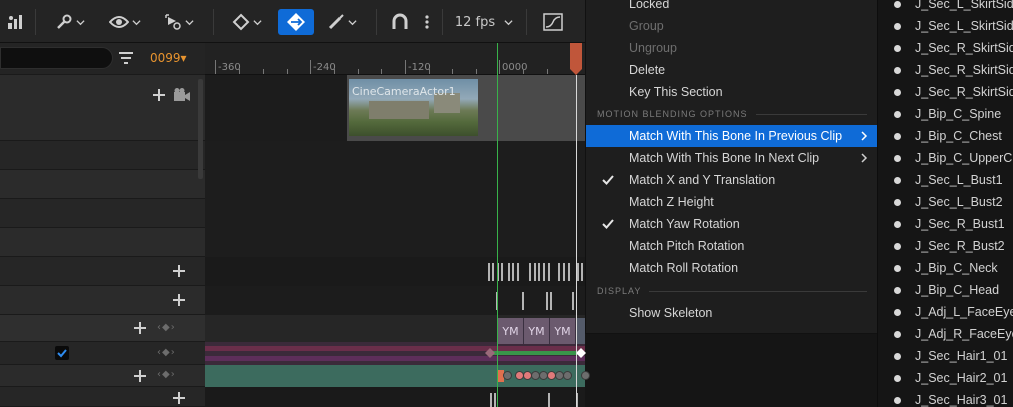  Describe the element at coordinates (102, 328) in the screenshot. I see `skeletal-track-row: ‹◆›` at that location.